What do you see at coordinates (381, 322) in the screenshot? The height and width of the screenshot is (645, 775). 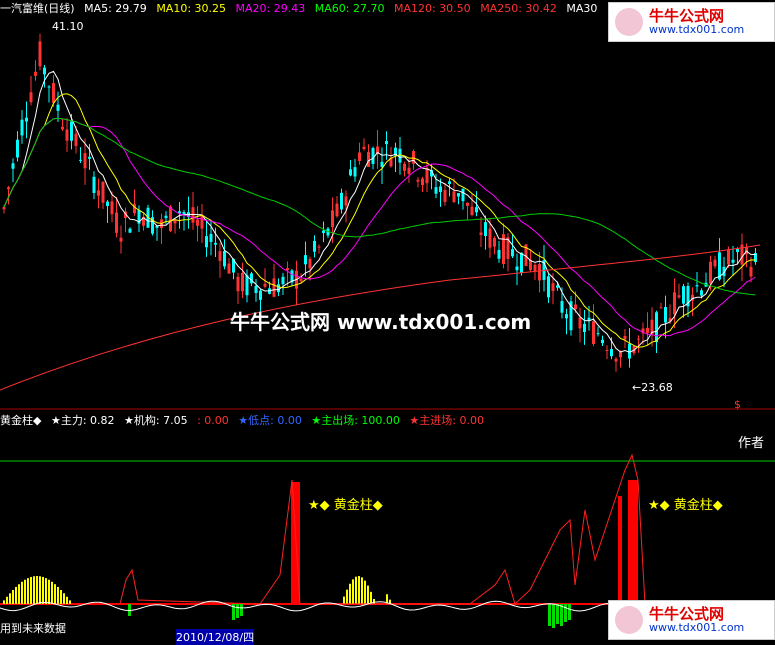 I see `watermark-text: 牛牛公式网 www.tdx001.com` at bounding box center [381, 322].